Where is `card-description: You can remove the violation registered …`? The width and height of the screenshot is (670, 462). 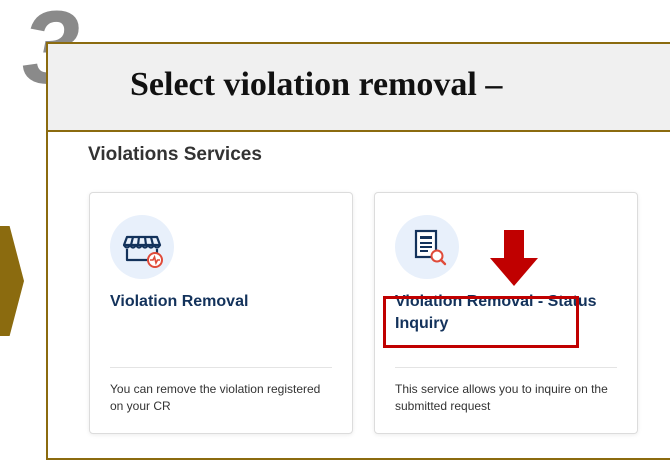 card-description: You can remove the violation registered … is located at coordinates (215, 397).